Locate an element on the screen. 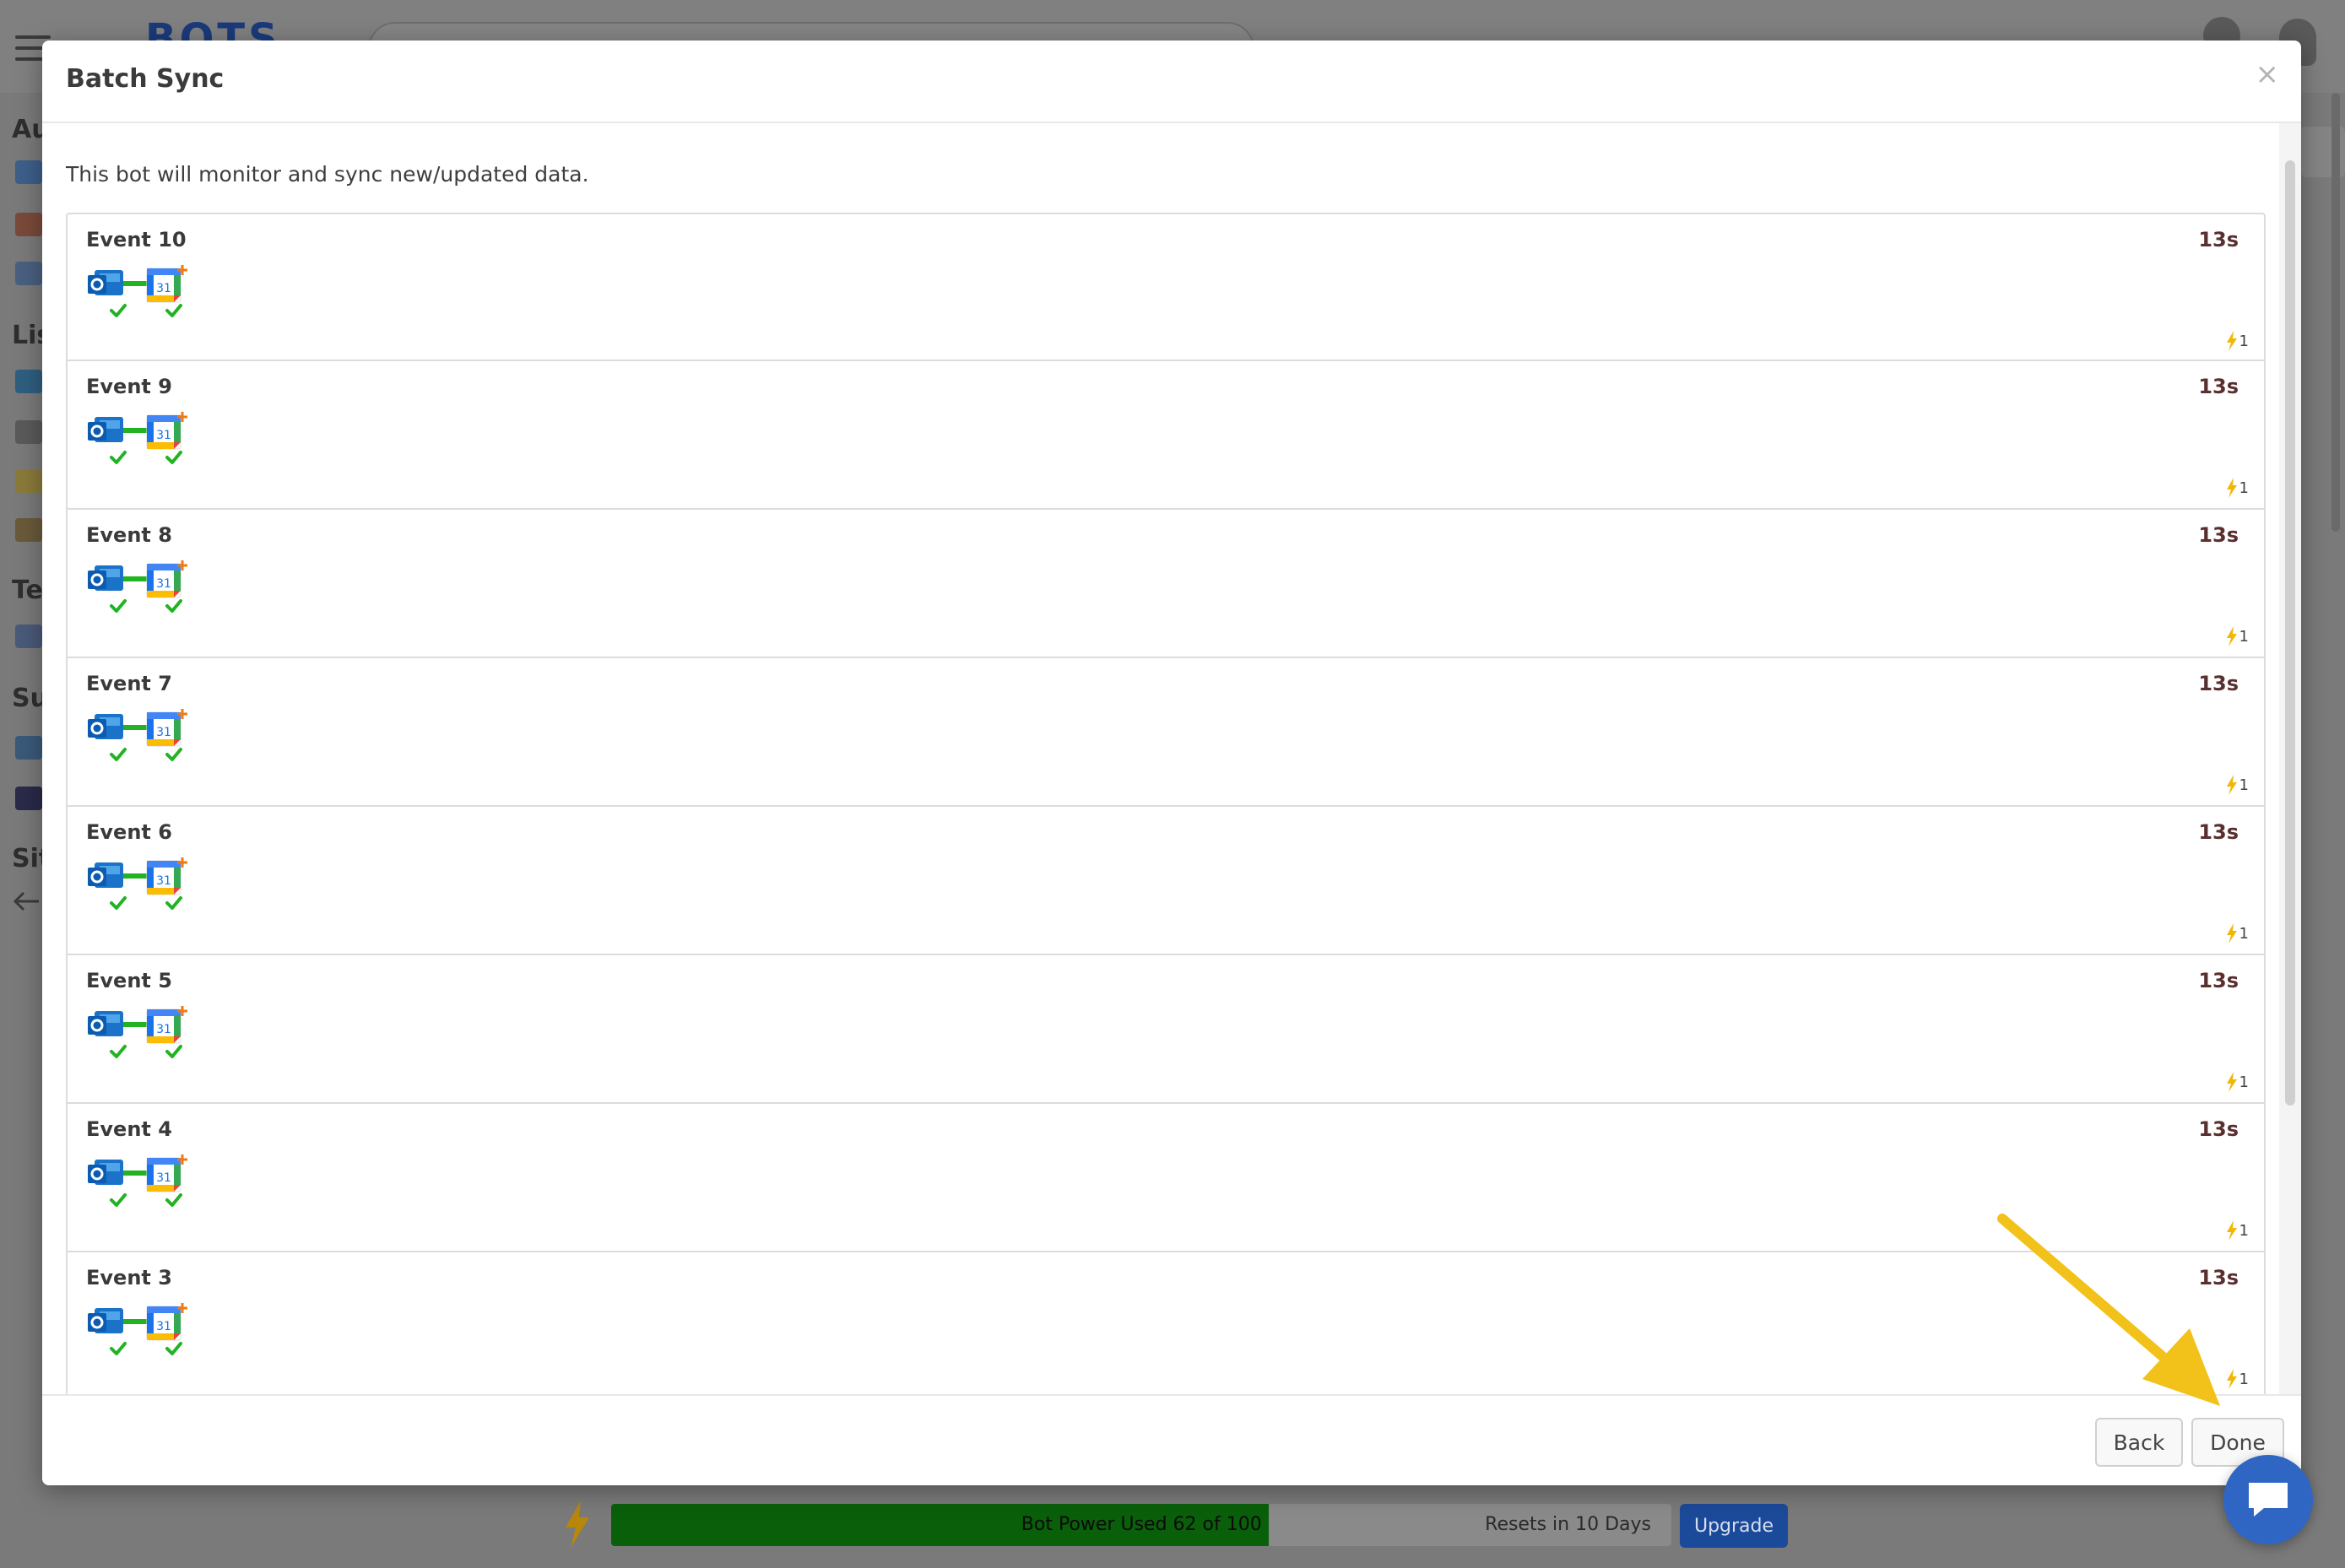 Image resolution: width=2345 pixels, height=1568 pixels. clipboard-icon is located at coordinates (28, 530).